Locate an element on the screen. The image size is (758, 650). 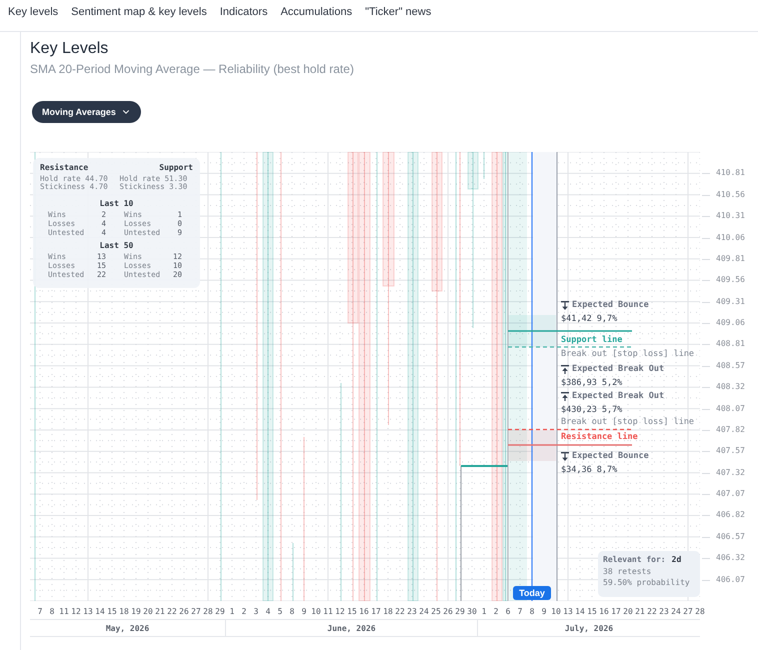
price-label: 410.81 is located at coordinates (730, 173).